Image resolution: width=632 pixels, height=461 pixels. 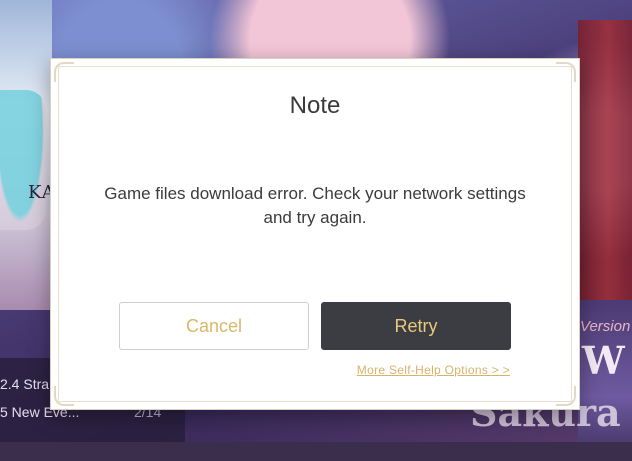 I want to click on banner-big-text: W, so click(x=603, y=360).